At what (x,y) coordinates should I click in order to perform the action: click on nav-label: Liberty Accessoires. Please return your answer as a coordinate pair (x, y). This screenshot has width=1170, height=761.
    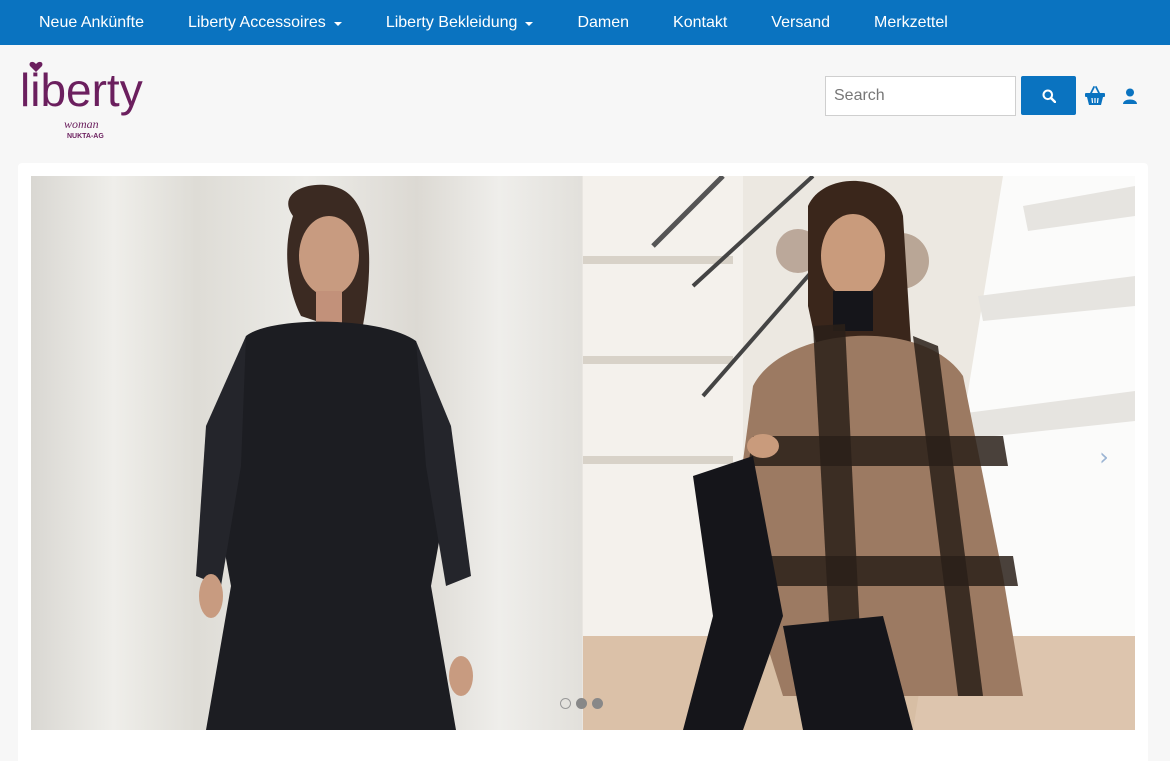
    Looking at the image, I should click on (256, 22).